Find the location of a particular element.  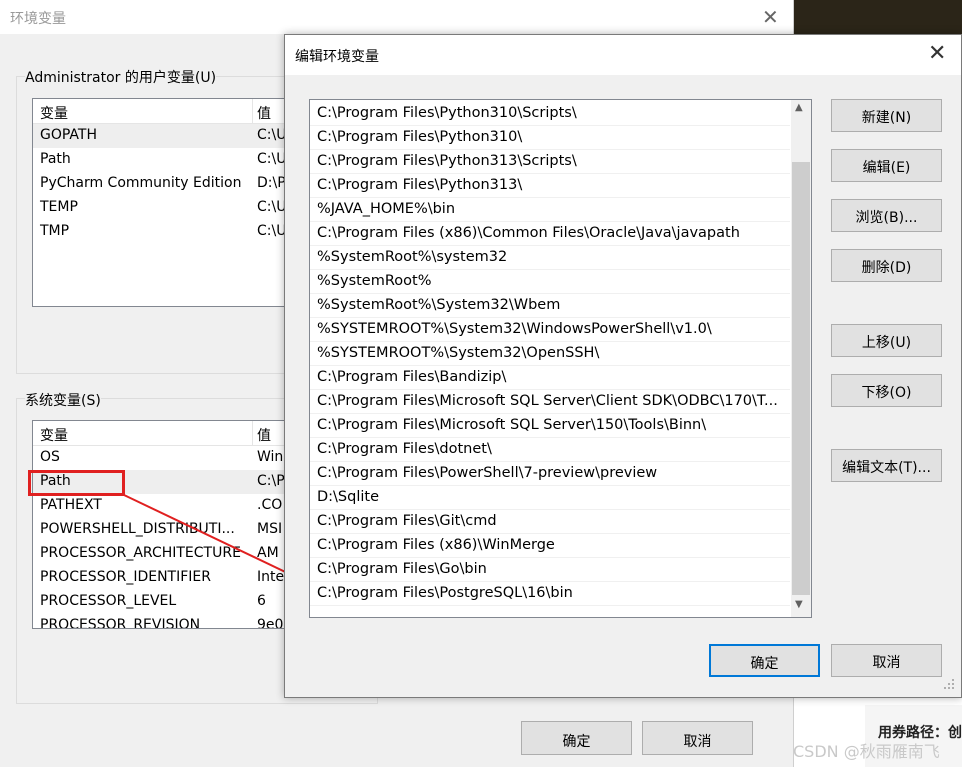

edit-button: 编辑(E) is located at coordinates (886, 165).